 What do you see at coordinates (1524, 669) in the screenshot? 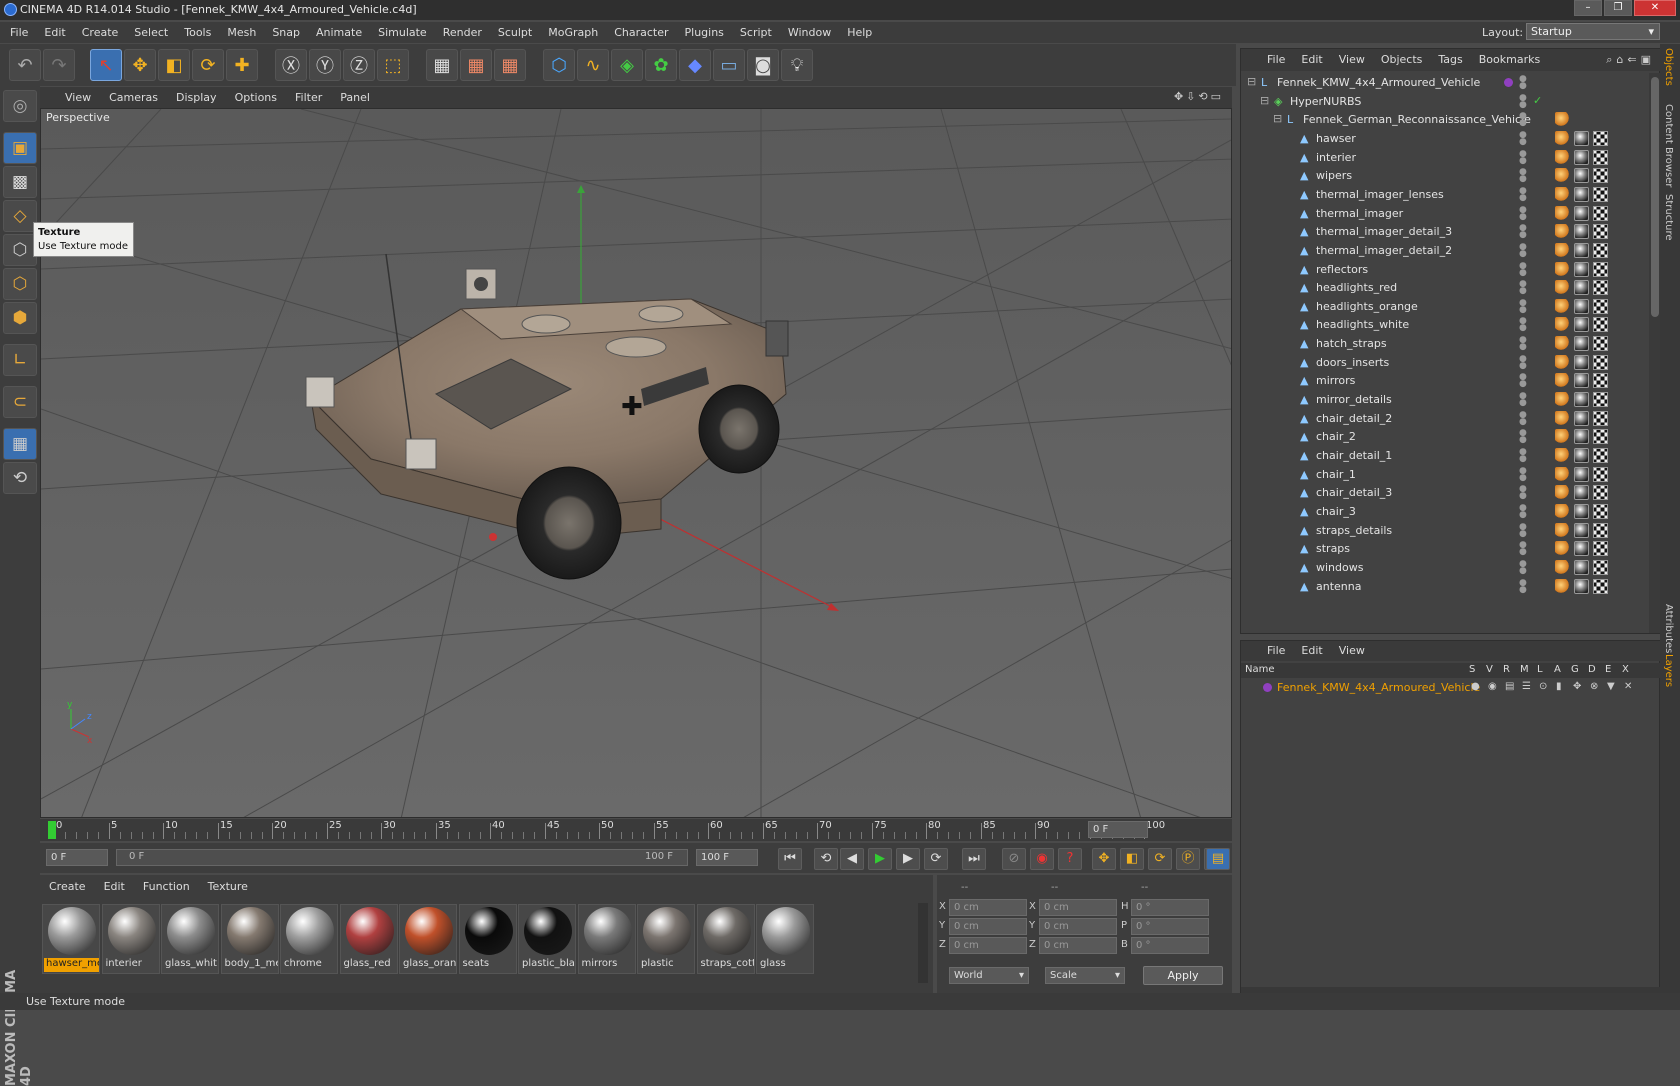
I see `layer-column-m: M` at bounding box center [1524, 669].